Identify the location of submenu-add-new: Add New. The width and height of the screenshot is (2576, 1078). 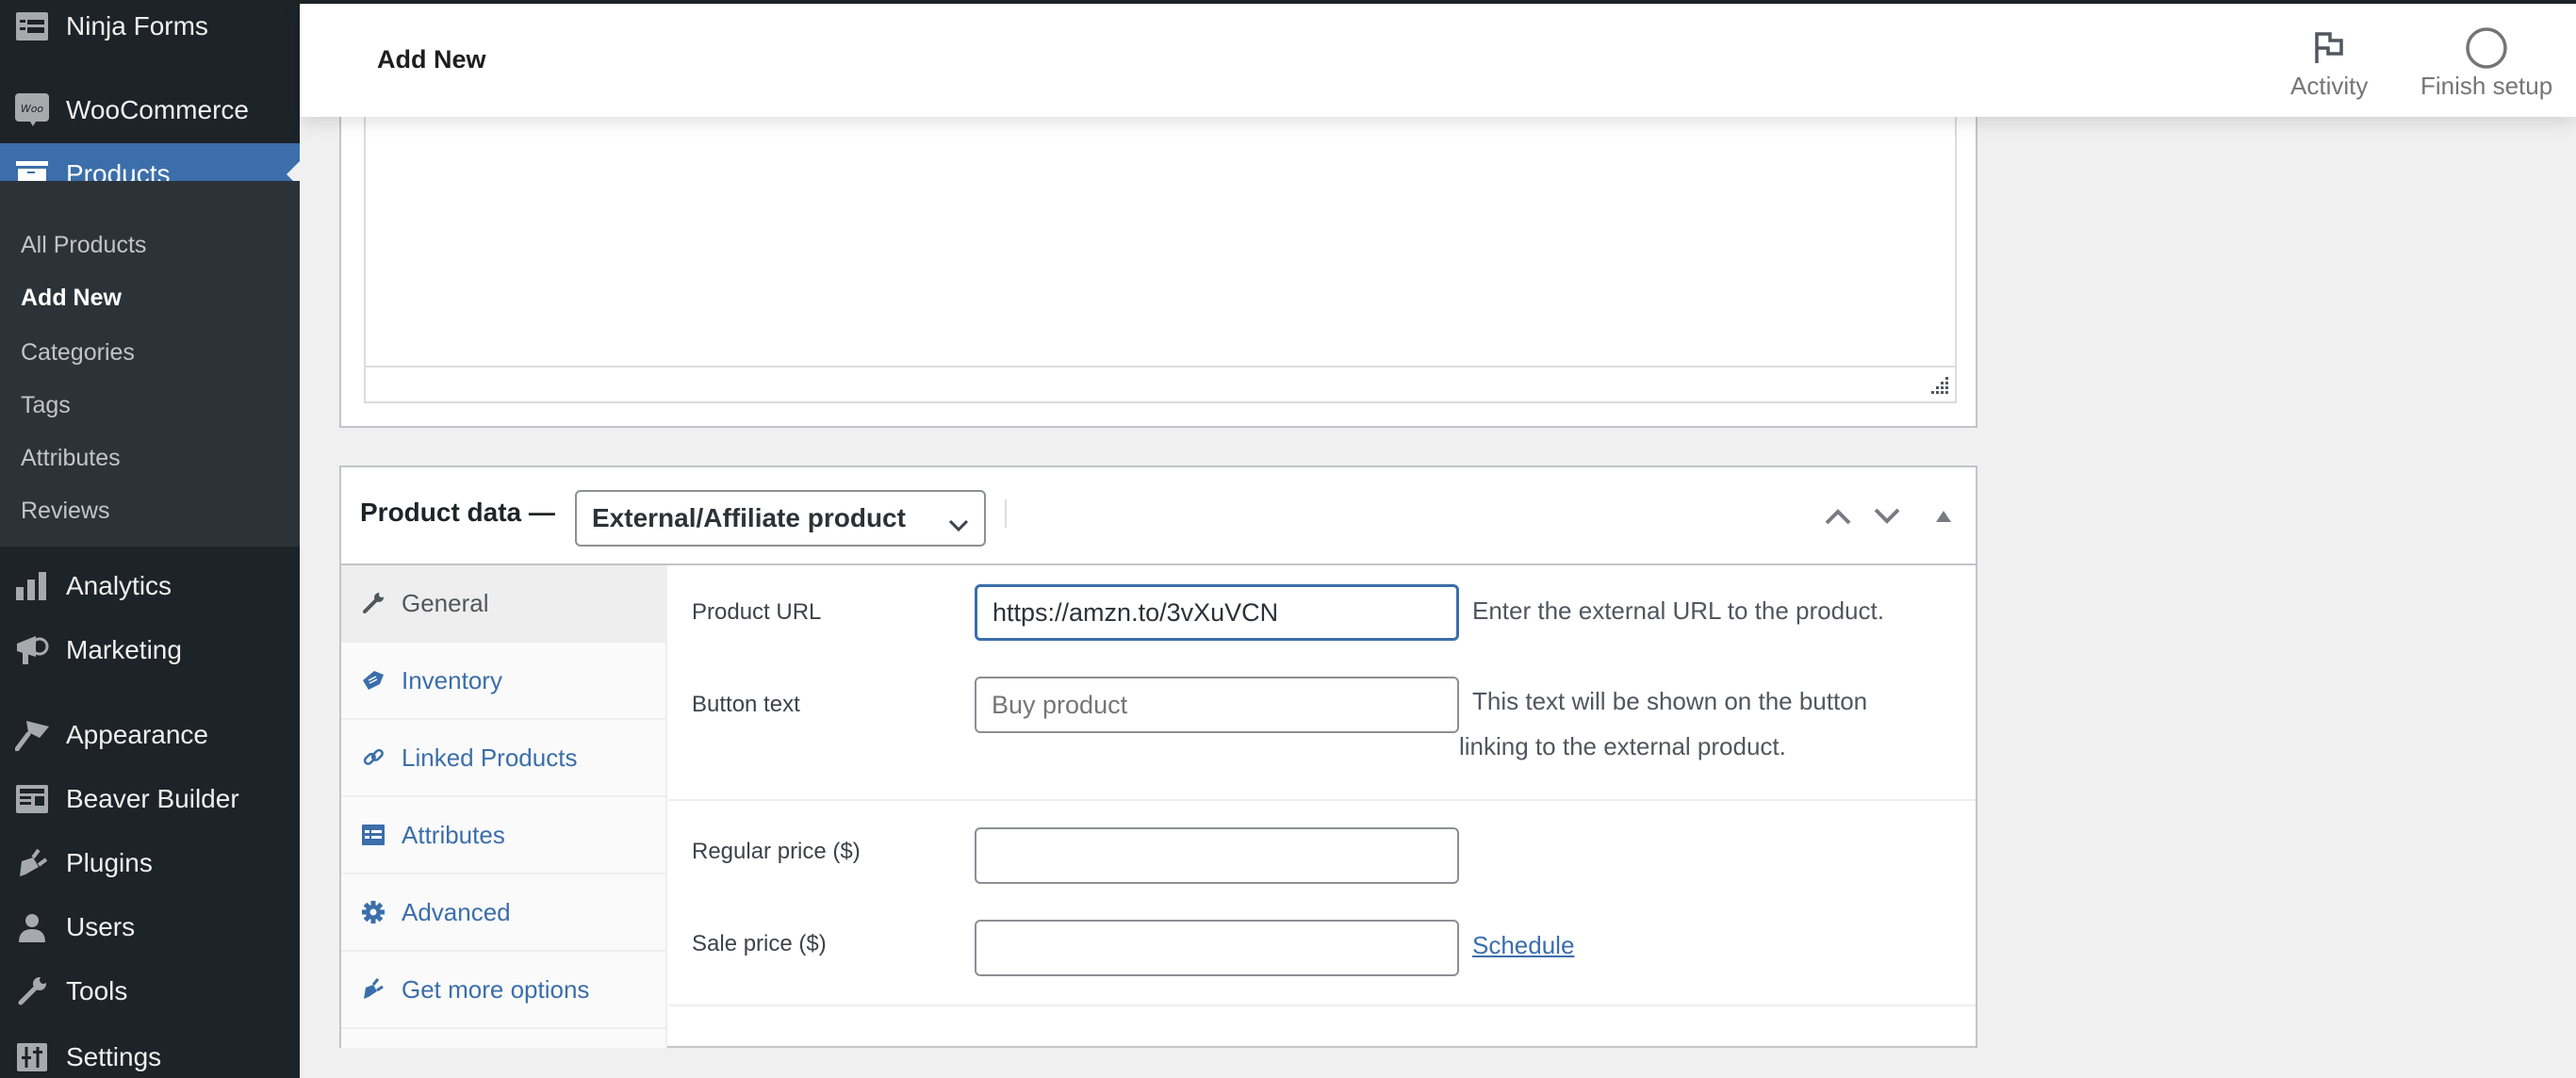
(71, 298).